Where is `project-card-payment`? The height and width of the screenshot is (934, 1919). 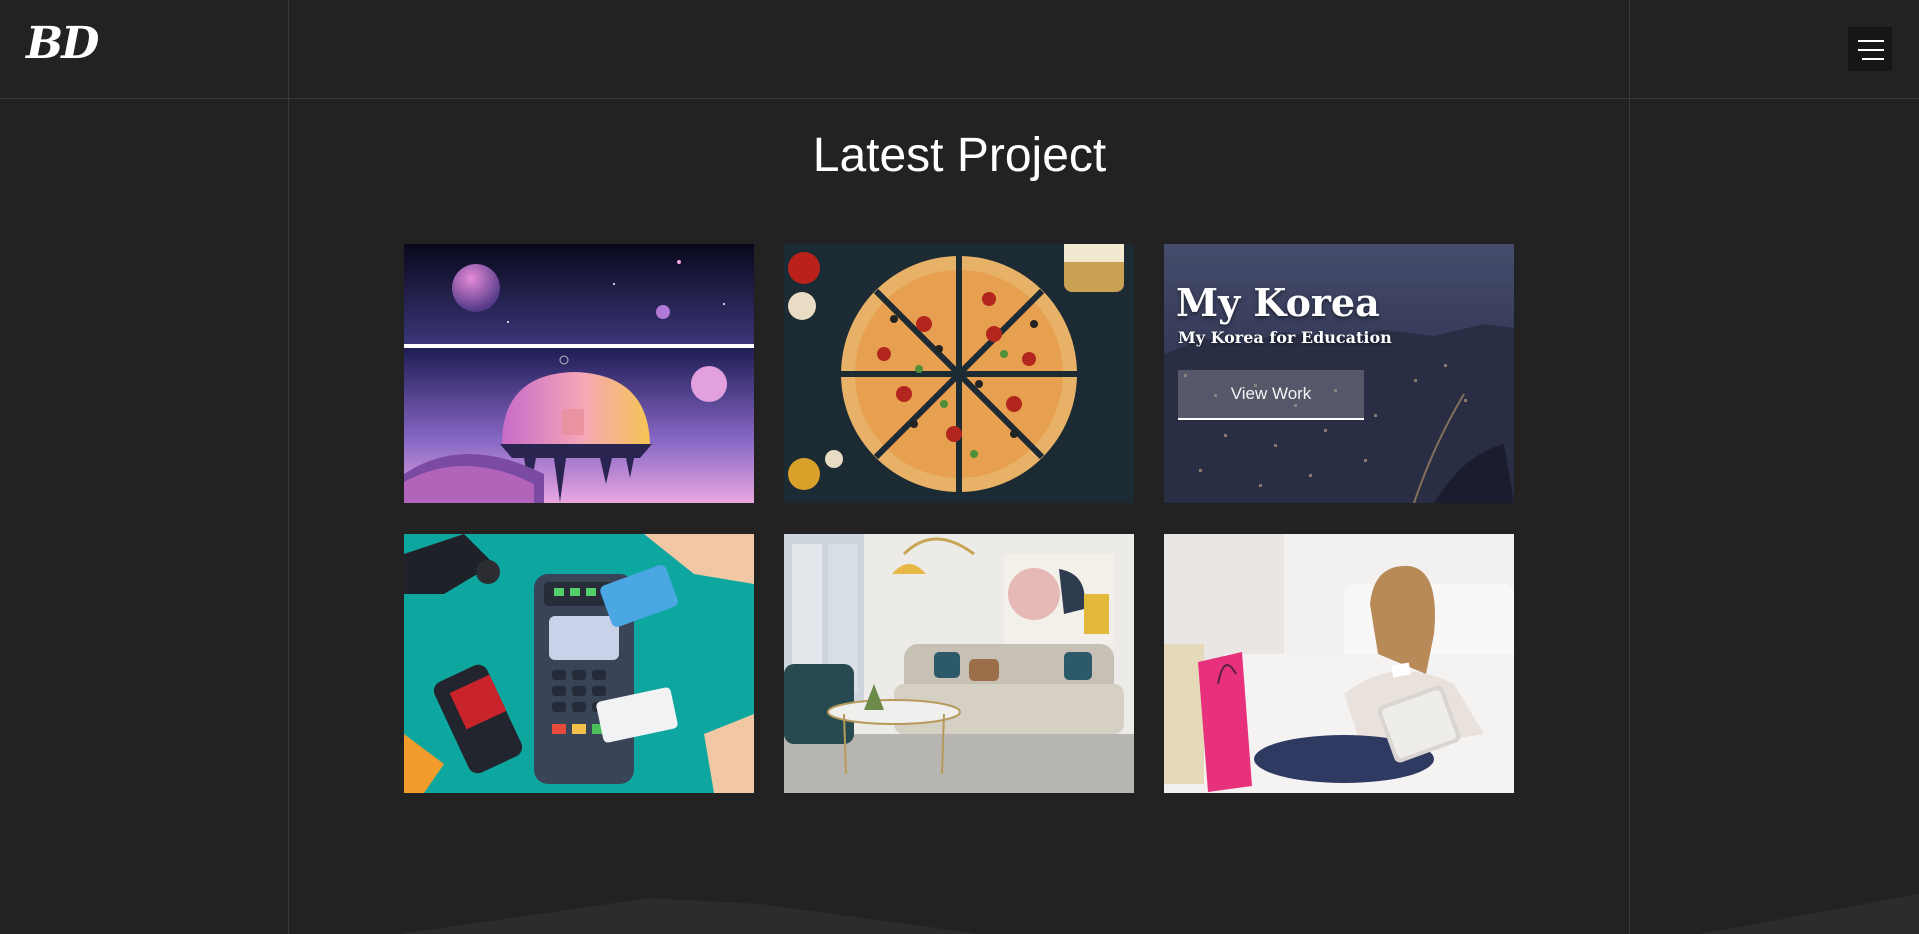 project-card-payment is located at coordinates (579, 663).